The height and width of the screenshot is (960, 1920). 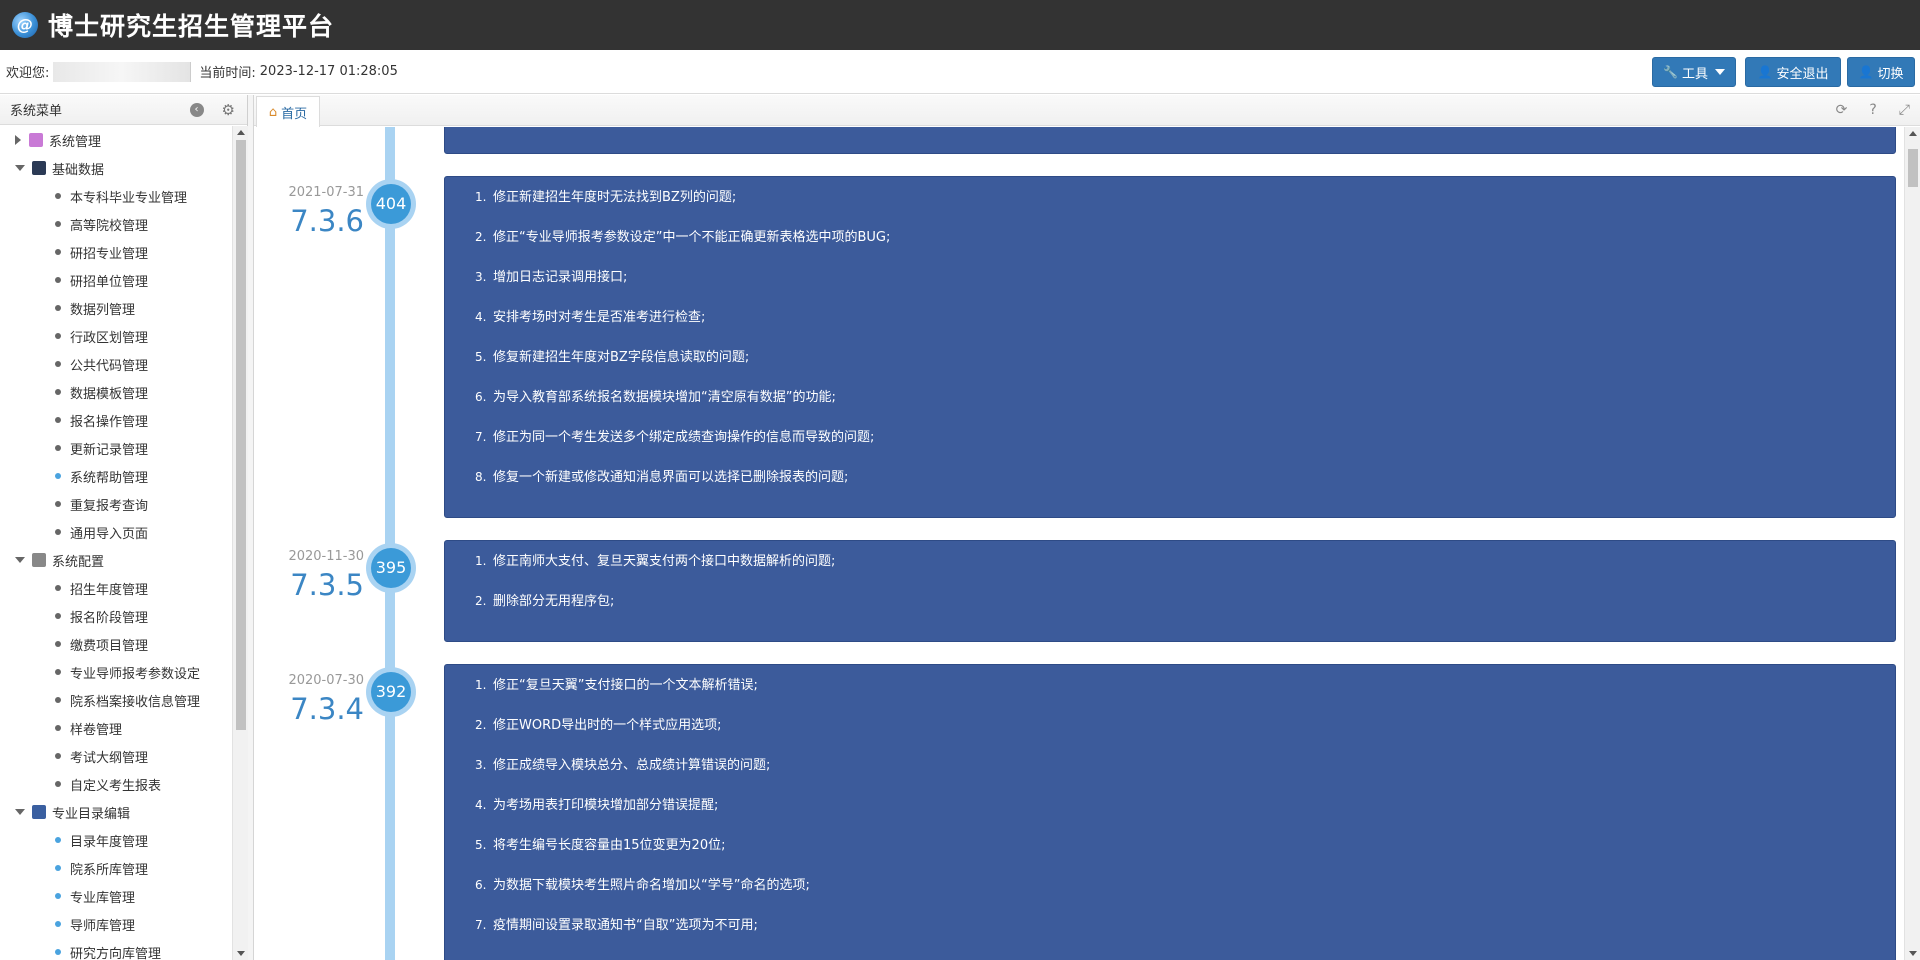 What do you see at coordinates (554, 601) in the screenshot?
I see `changelog-item-text: 删除部分无用程序包;` at bounding box center [554, 601].